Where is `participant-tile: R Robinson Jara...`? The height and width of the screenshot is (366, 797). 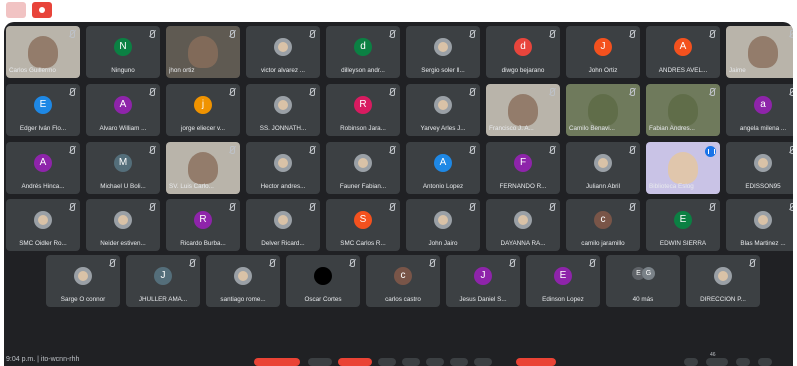 participant-tile: R Robinson Jara... is located at coordinates (363, 110).